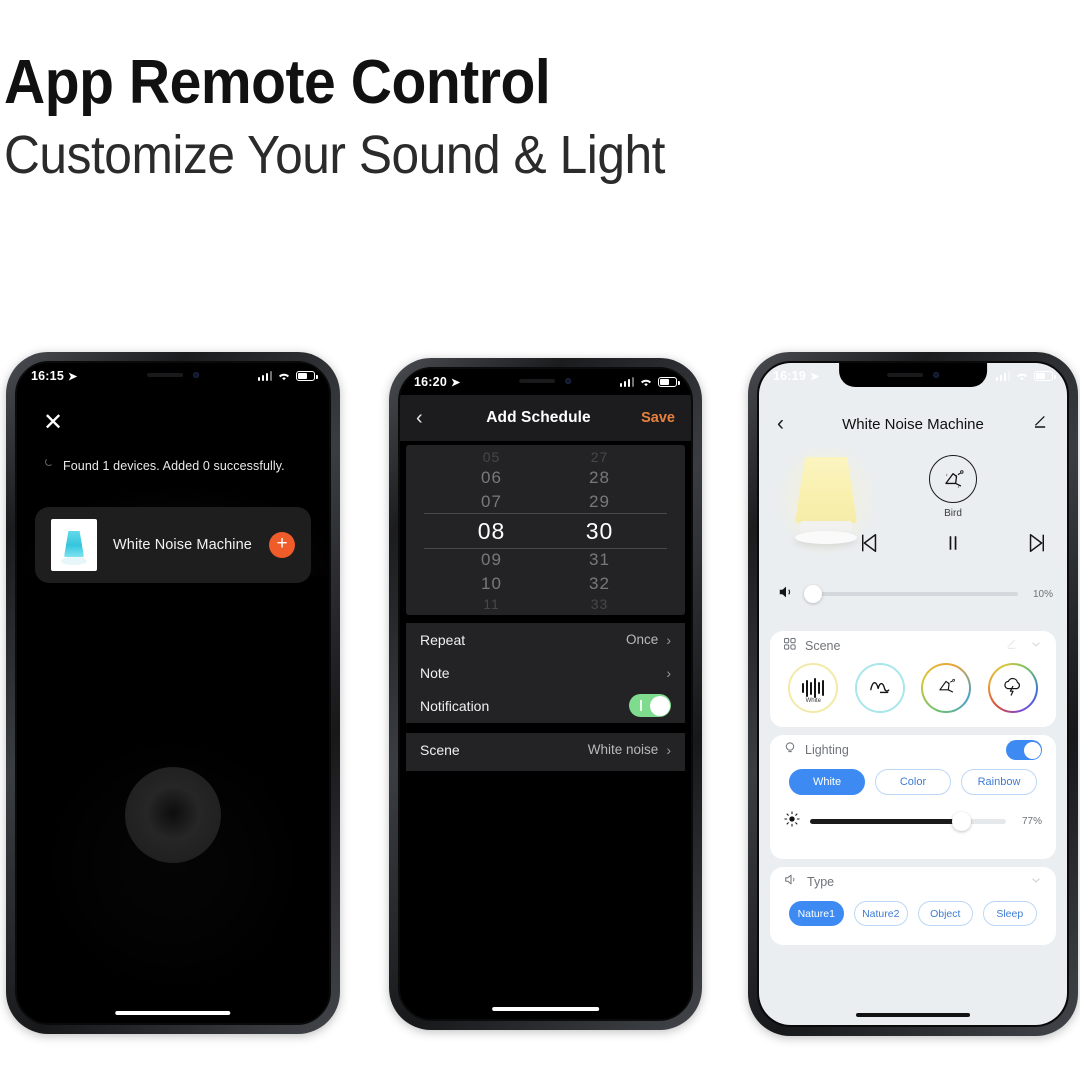 Image resolution: width=1080 pixels, height=1079 pixels. What do you see at coordinates (1042, 594) in the screenshot?
I see `volume-value: 10%` at bounding box center [1042, 594].